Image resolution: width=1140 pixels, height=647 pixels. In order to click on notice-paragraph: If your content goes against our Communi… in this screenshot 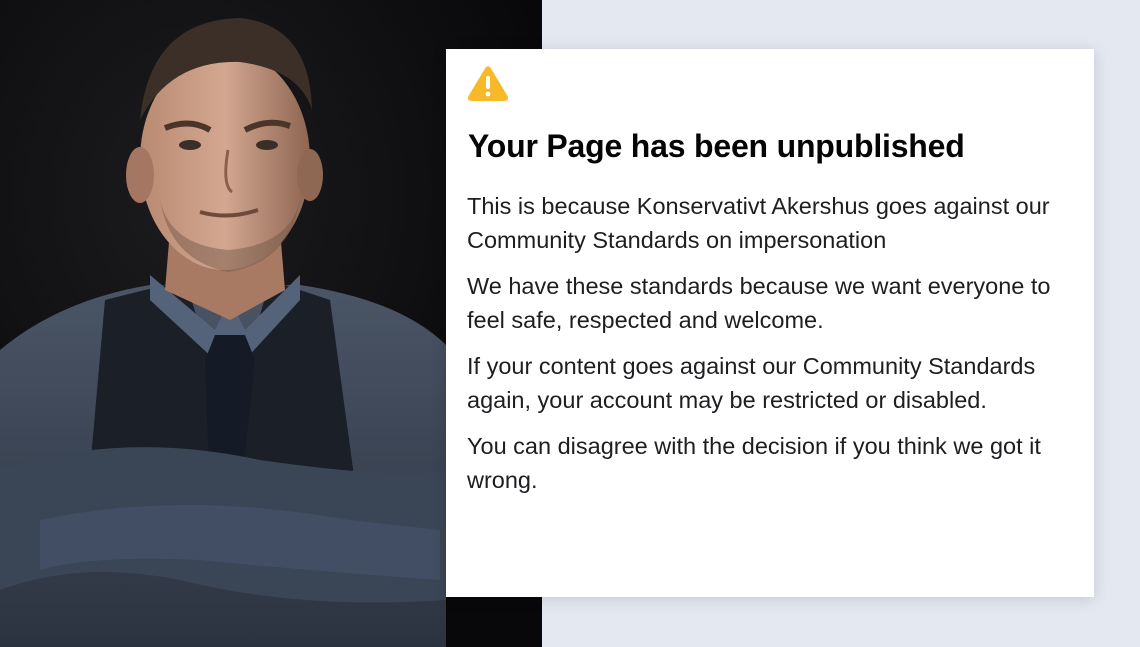, I will do `click(751, 383)`.